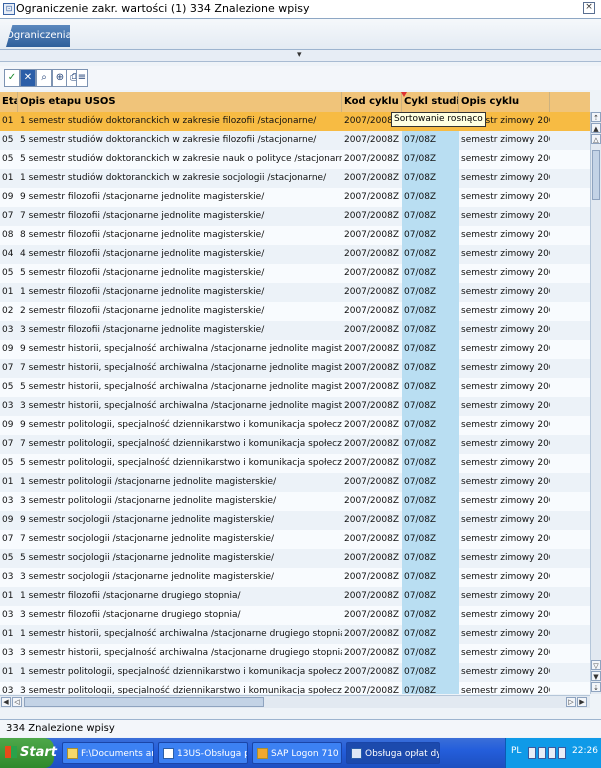 Image resolution: width=601 pixels, height=768 pixels. What do you see at coordinates (44, 78) in the screenshot?
I see `find-icon: ⌕` at bounding box center [44, 78].